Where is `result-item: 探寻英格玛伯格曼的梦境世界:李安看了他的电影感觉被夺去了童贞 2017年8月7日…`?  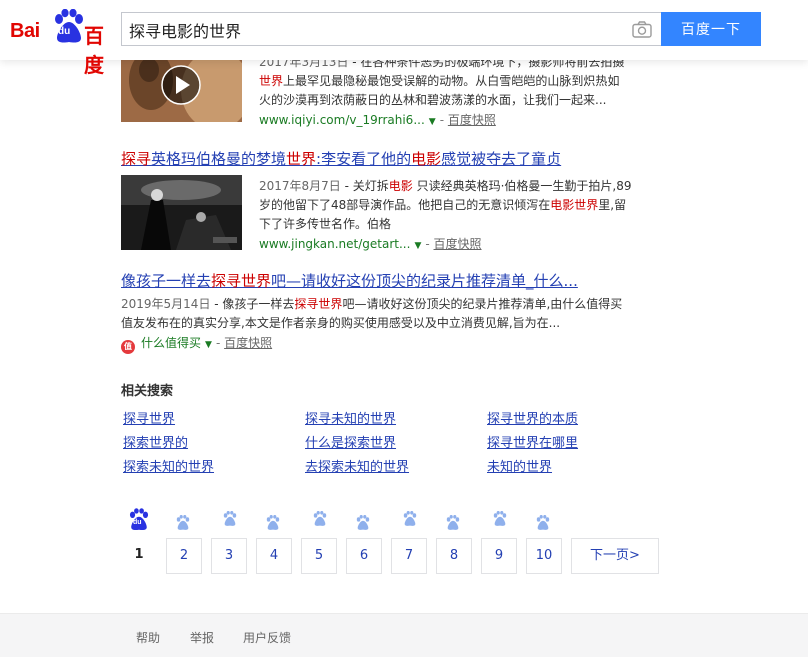 result-item: 探寻英格玛伯格曼的梦境世界:李安看了他的电影感觉被夺去了童贞 2017年8月7日… is located at coordinates (401, 199).